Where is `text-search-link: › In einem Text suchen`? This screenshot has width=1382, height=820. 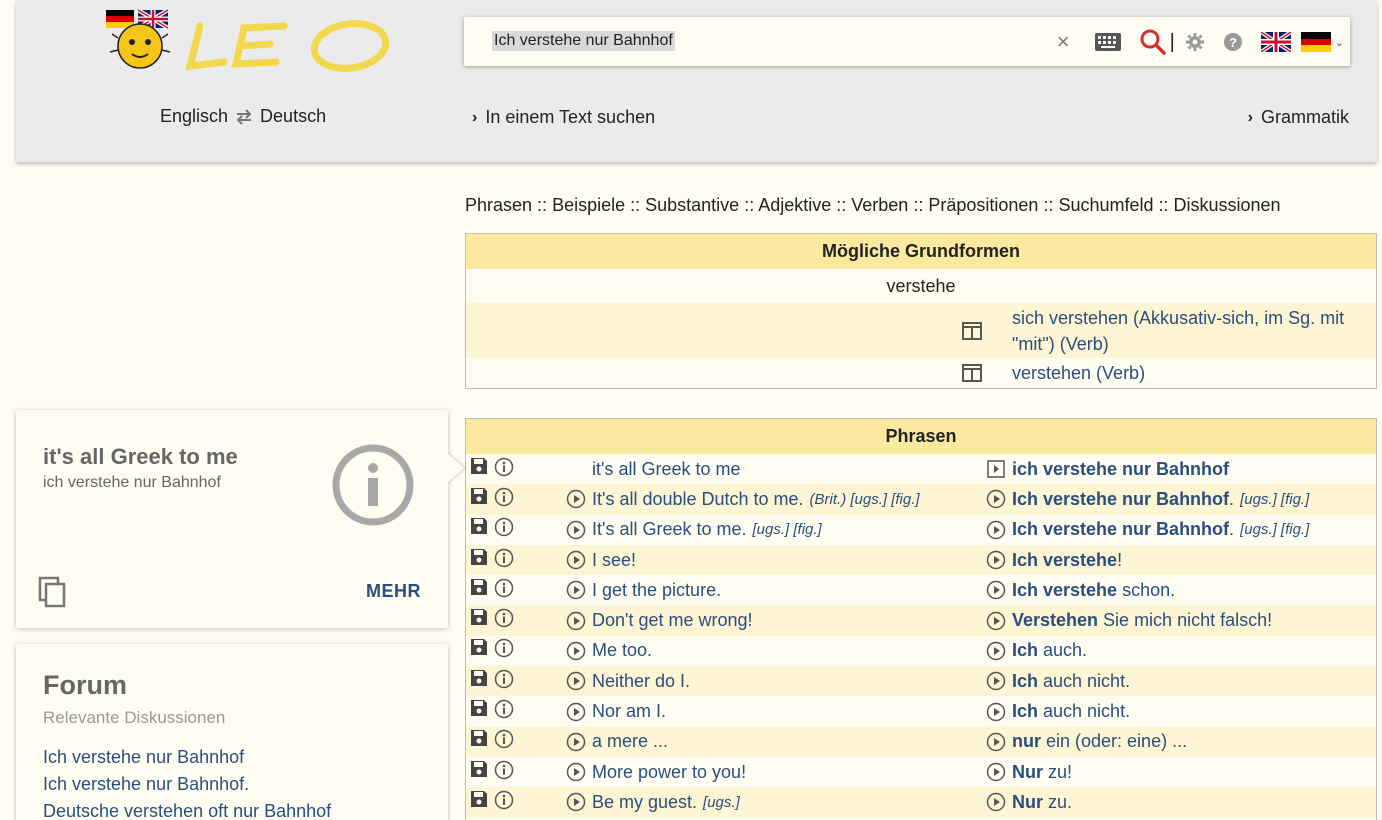 text-search-link: › In einem Text suchen is located at coordinates (563, 117).